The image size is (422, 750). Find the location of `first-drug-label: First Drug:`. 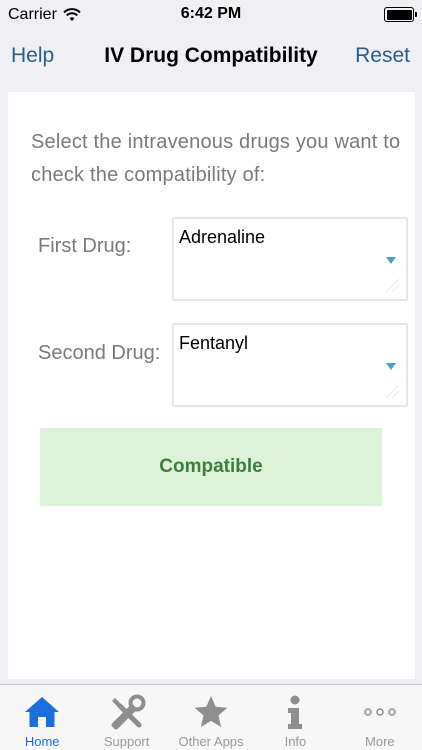

first-drug-label: First Drug: is located at coordinates (85, 246).